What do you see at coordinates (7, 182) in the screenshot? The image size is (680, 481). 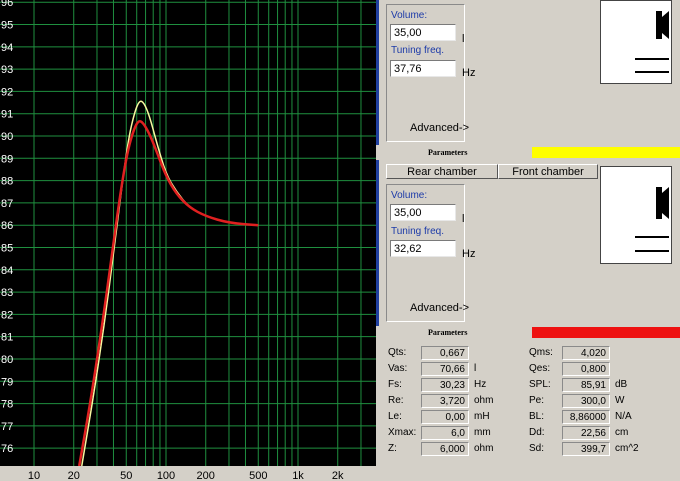 I see `y-tick-label: 88` at bounding box center [7, 182].